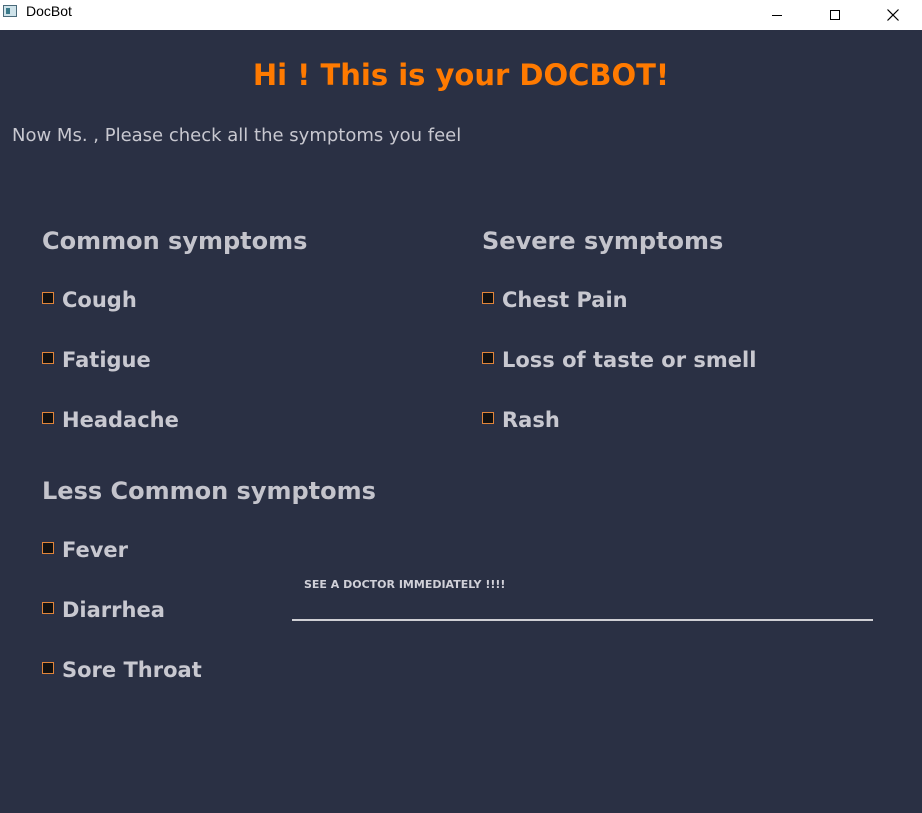 This screenshot has width=922, height=813. Describe the element at coordinates (120, 420) in the screenshot. I see `checkbox-label: Headache` at that location.